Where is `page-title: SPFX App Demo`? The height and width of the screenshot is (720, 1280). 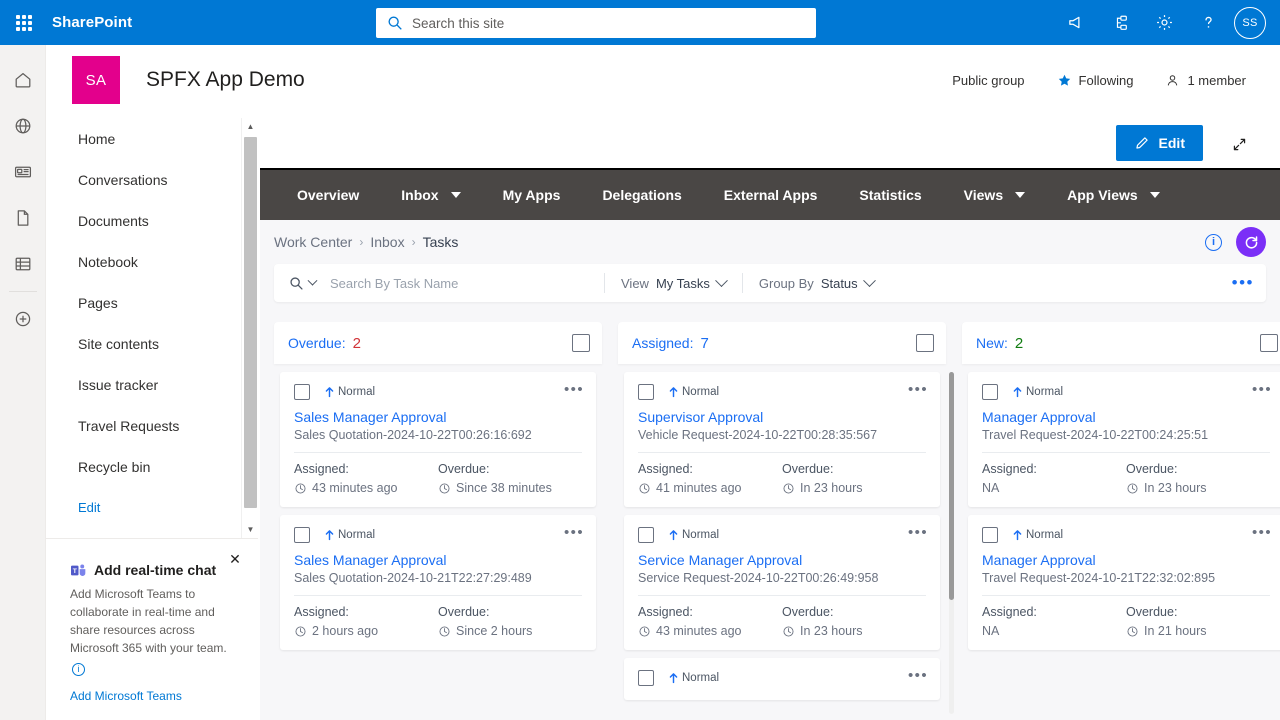 page-title: SPFX App Demo is located at coordinates (225, 80).